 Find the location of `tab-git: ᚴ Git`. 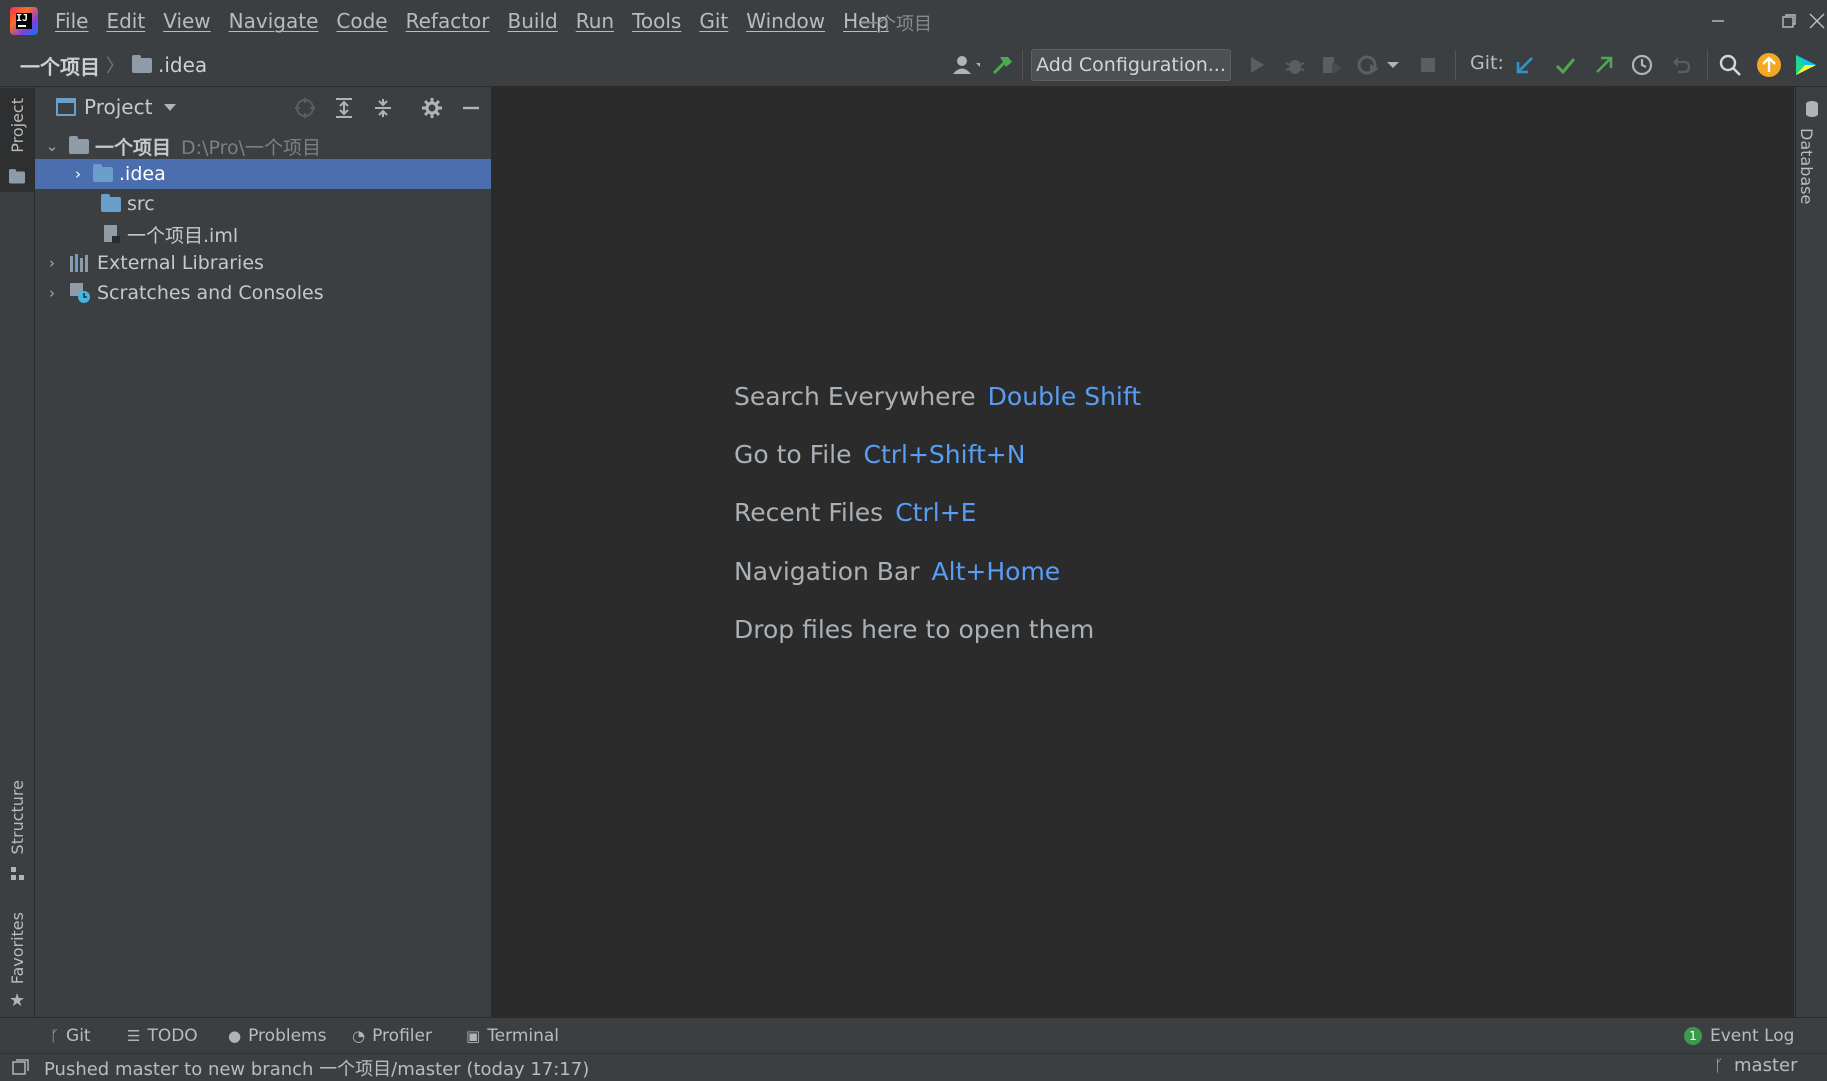

tab-git: ᚴ Git is located at coordinates (70, 1036).